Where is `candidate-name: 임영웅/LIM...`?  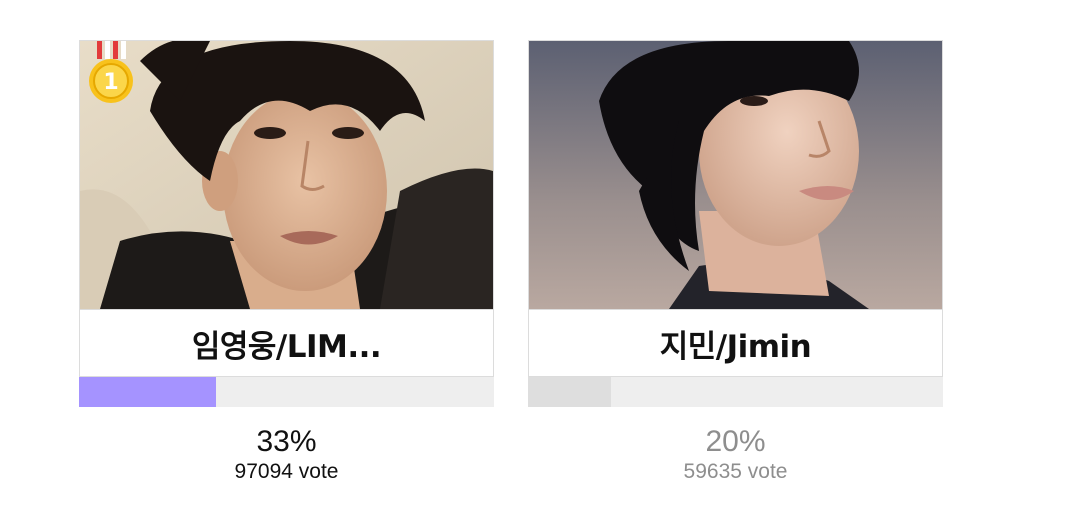 candidate-name: 임영웅/LIM... is located at coordinates (286, 342).